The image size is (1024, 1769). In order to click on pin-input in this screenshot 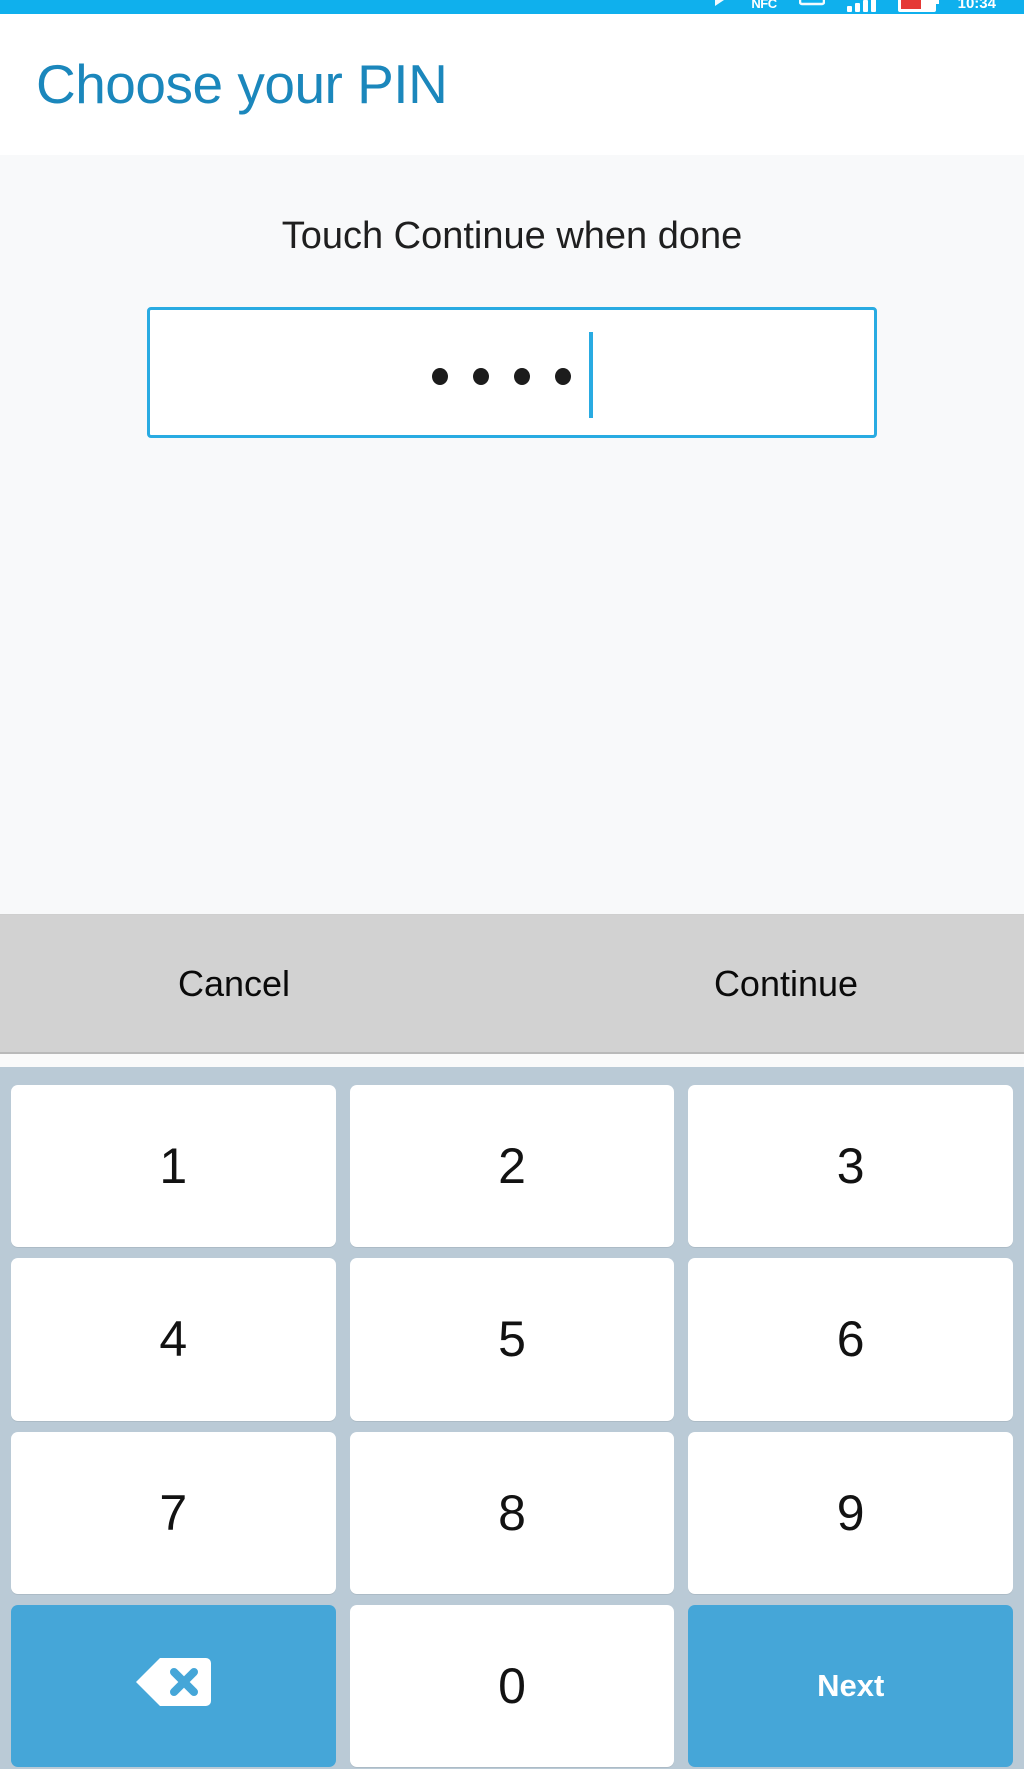, I will do `click(512, 372)`.